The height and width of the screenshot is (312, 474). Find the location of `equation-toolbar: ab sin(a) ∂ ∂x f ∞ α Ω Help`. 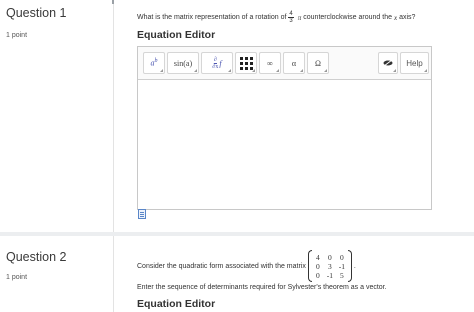

equation-toolbar: ab sin(a) ∂ ∂x f ∞ α Ω Help is located at coordinates (284, 63).